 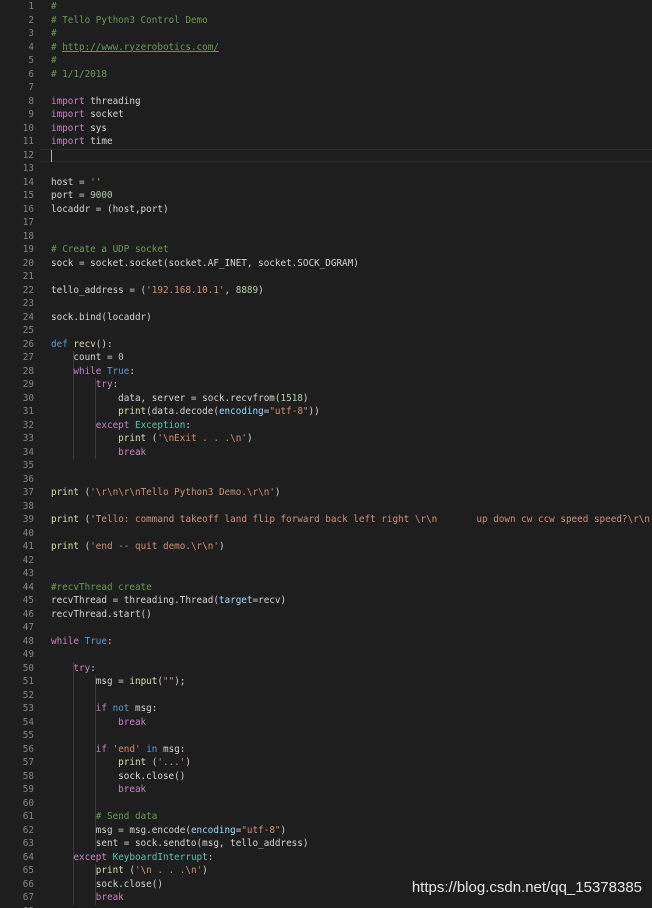 I want to click on code-line: locaddr = (host,port), so click(x=110, y=210).